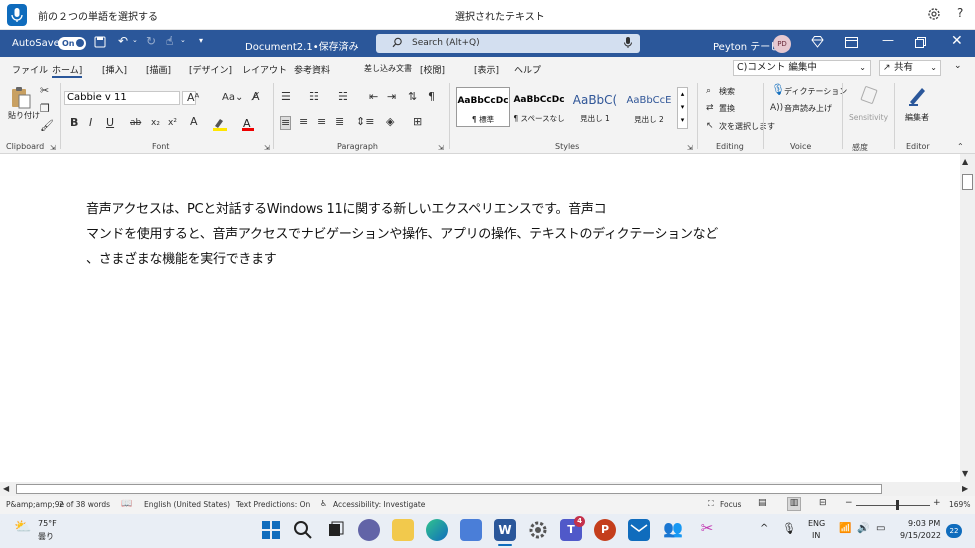 The height and width of the screenshot is (548, 975). I want to click on wifi-icon: 📶, so click(845, 528).